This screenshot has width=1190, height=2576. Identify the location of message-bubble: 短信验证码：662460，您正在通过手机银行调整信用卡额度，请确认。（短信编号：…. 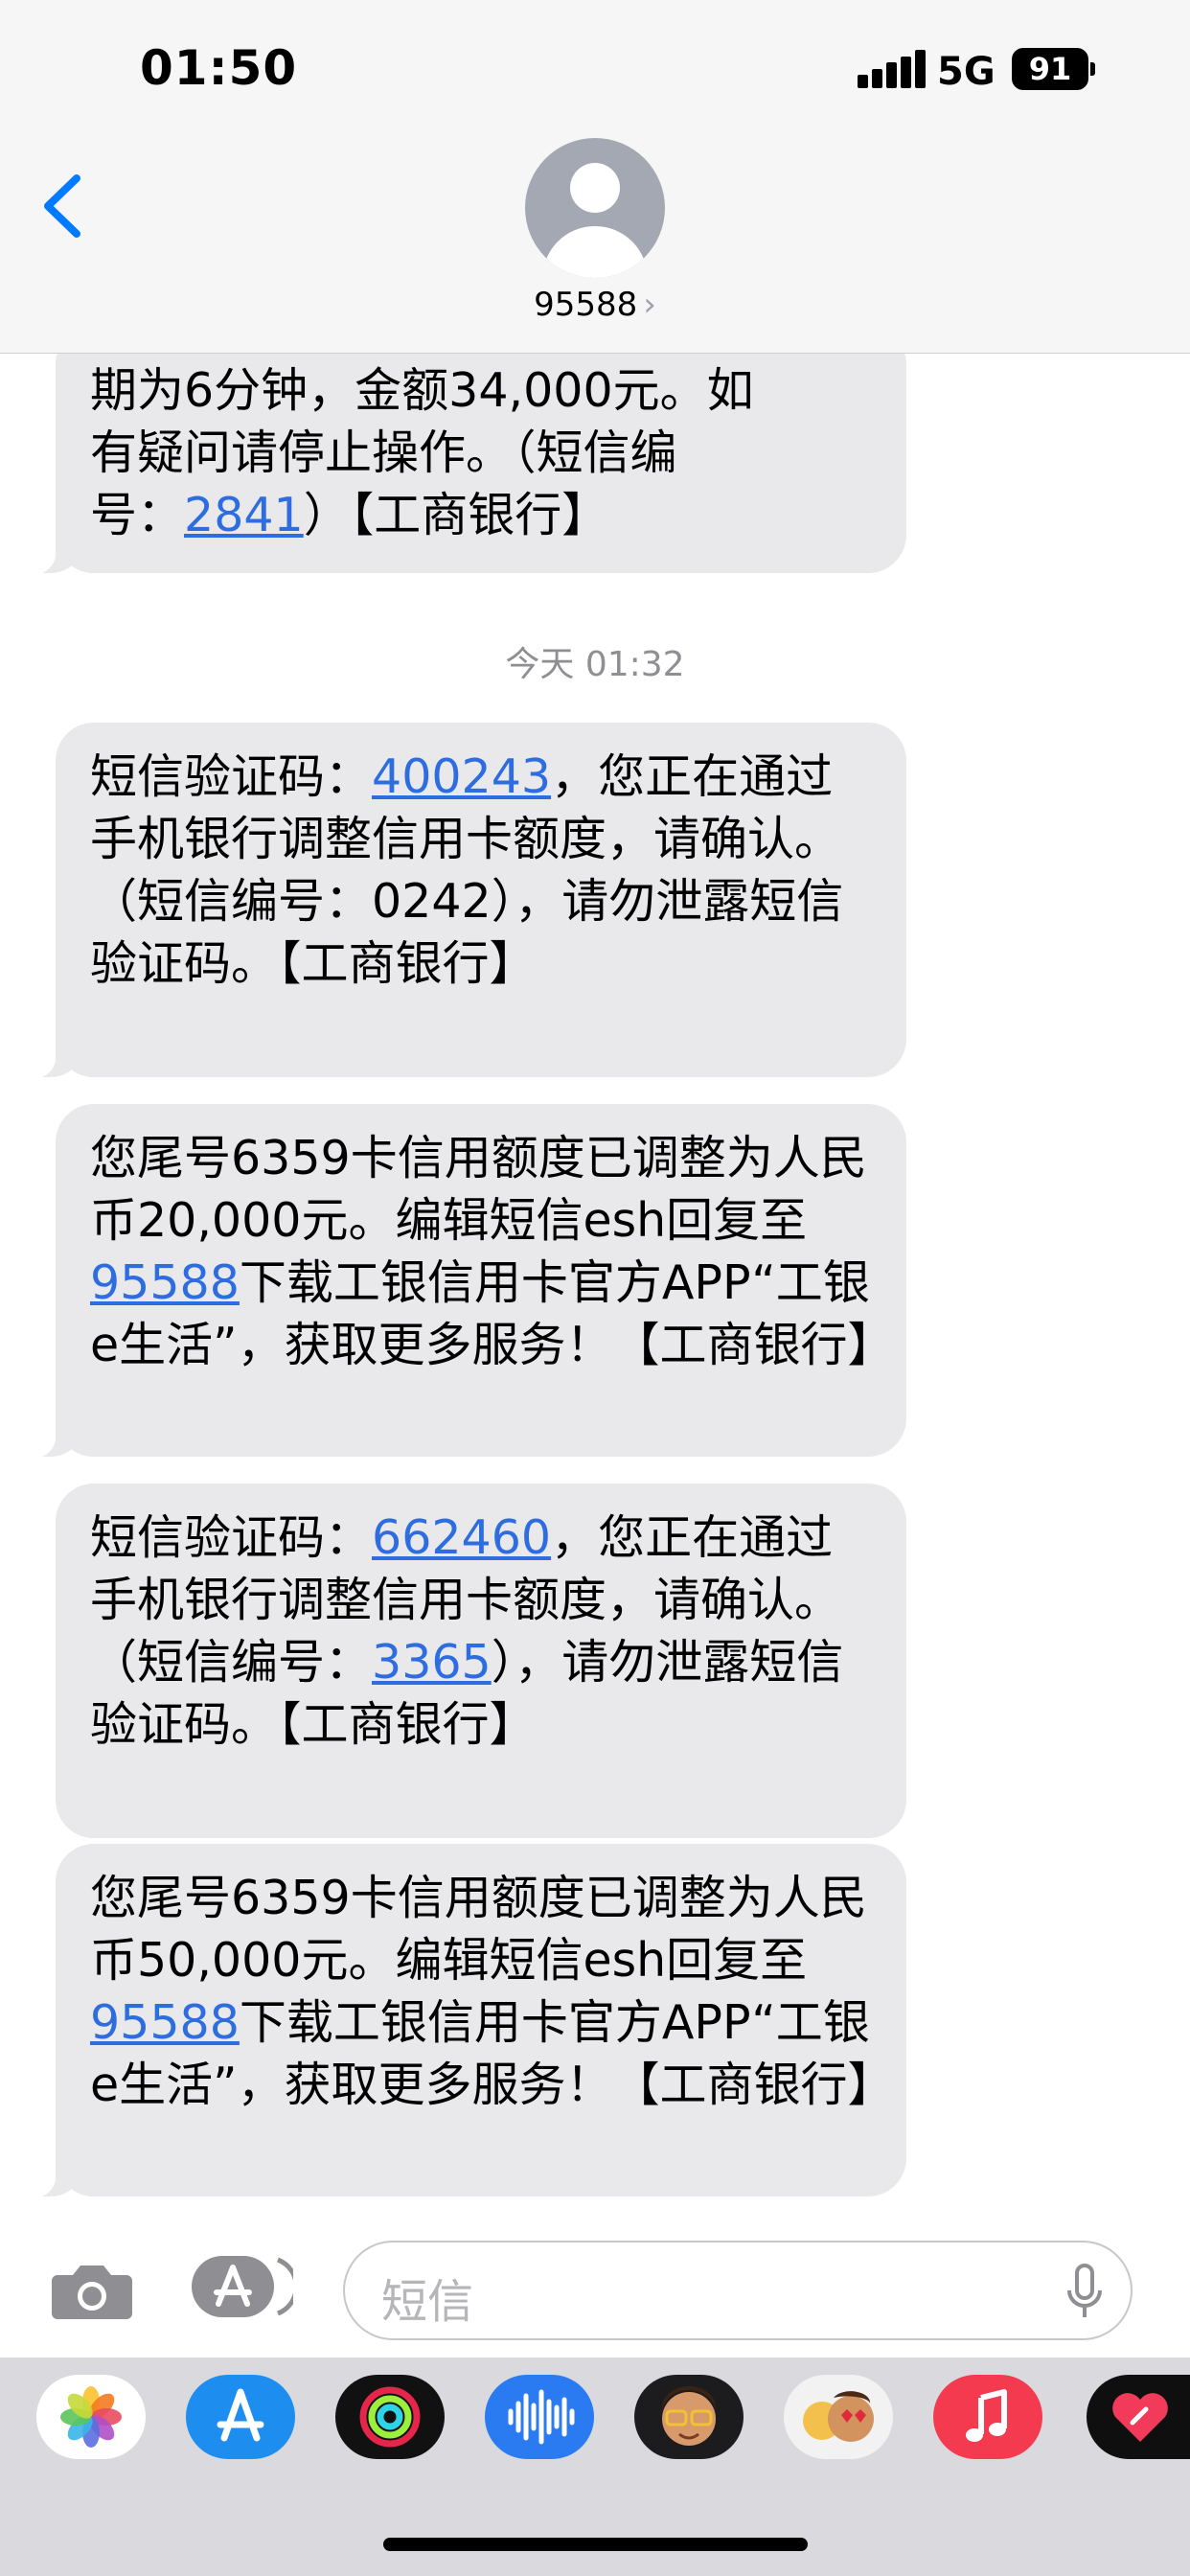
(481, 1661).